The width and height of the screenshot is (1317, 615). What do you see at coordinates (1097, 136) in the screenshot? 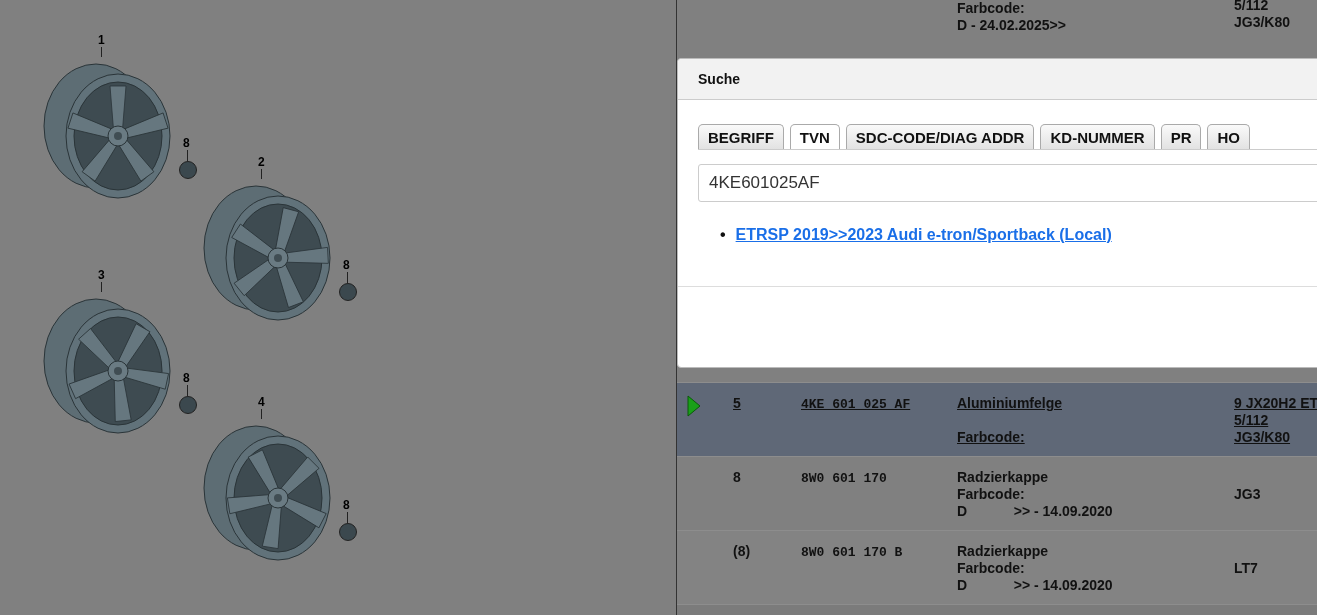
I see `tab: KD-NUMMER` at bounding box center [1097, 136].